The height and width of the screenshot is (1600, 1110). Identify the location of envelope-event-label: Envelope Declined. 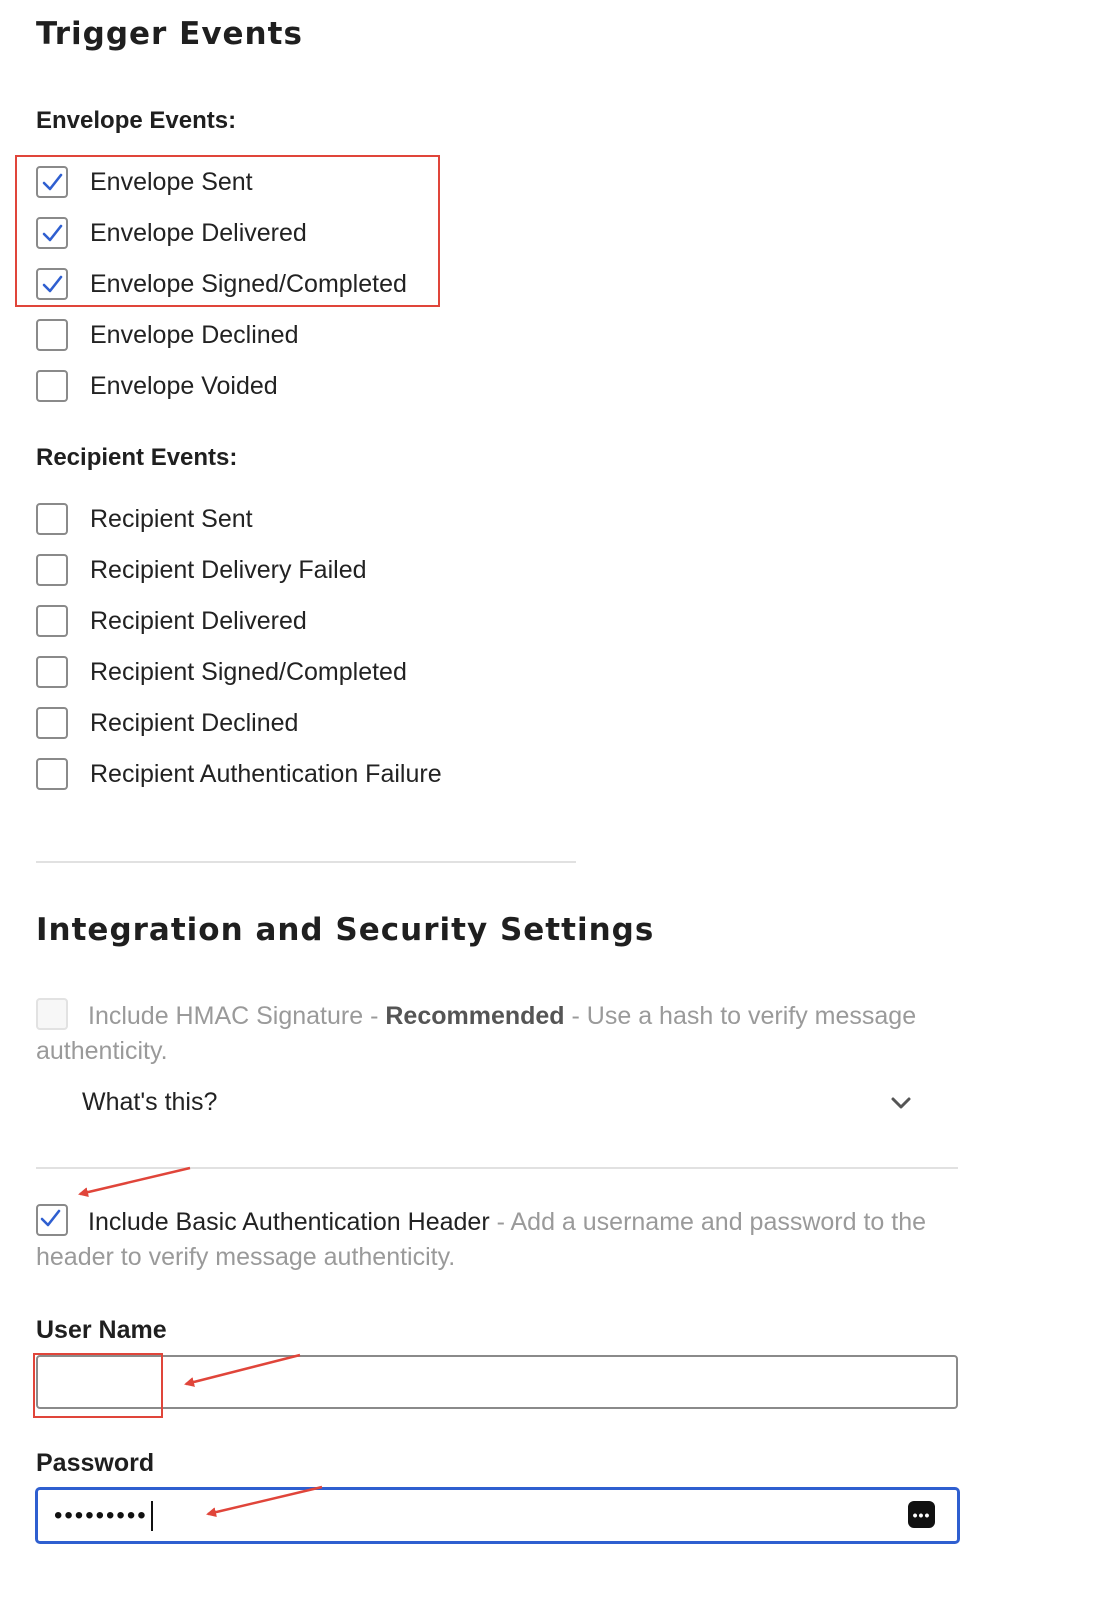
(194, 334).